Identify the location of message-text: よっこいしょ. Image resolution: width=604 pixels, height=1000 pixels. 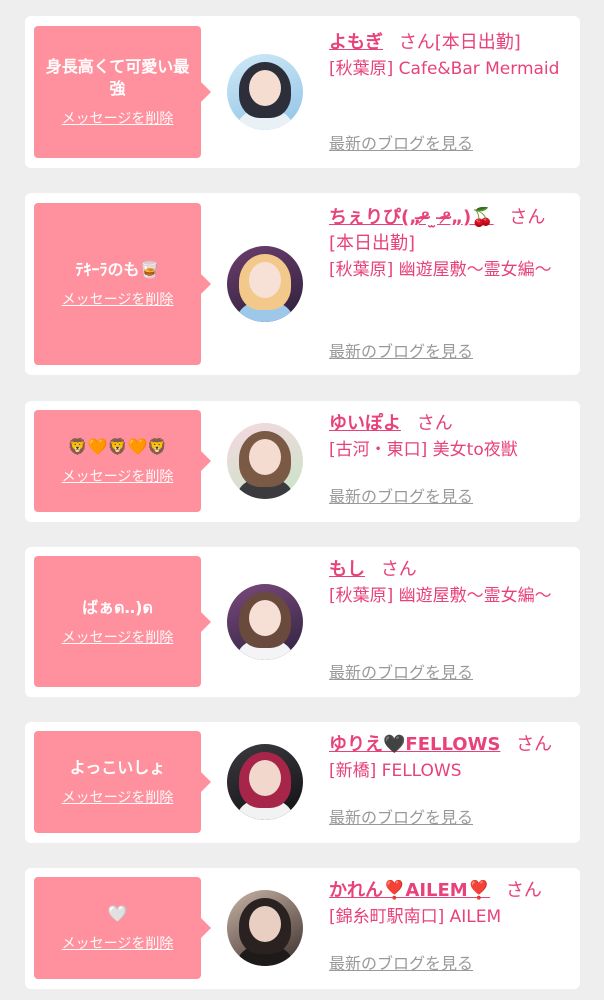
(117, 767).